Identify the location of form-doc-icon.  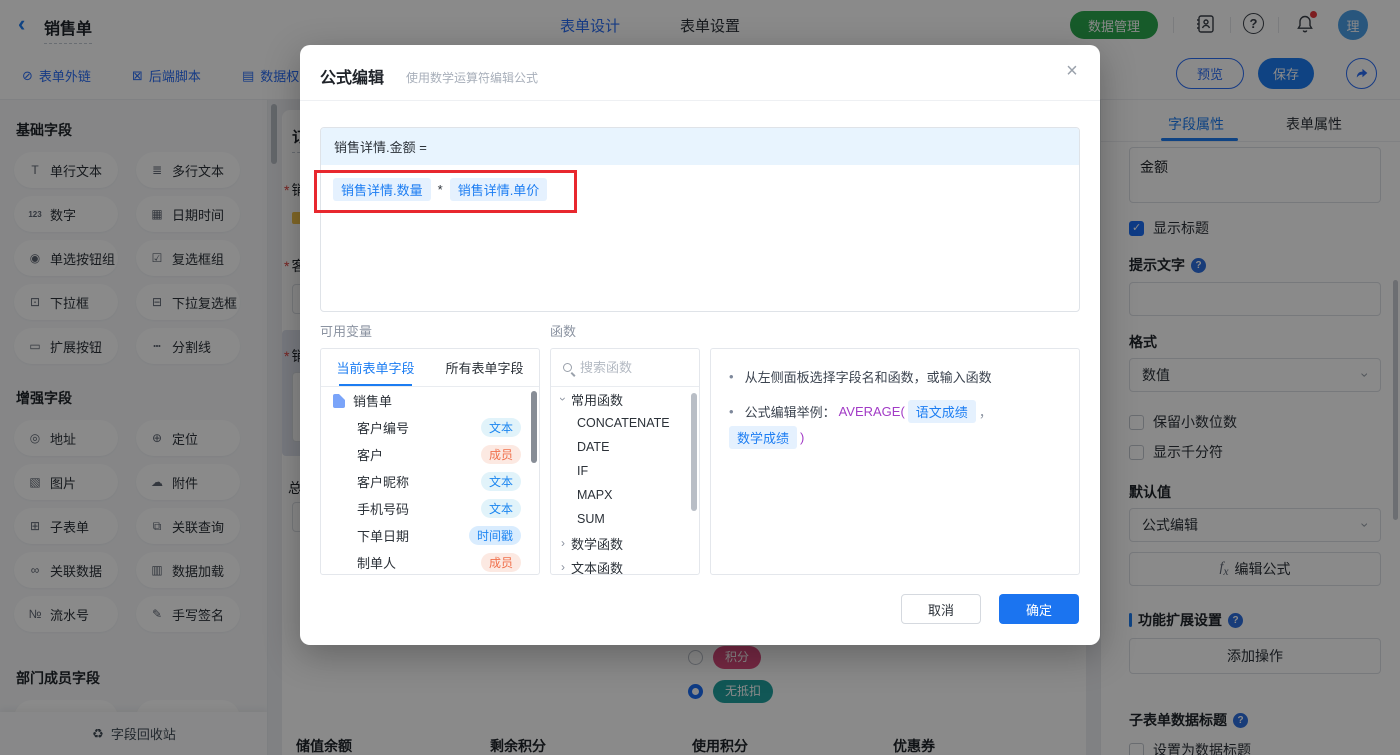
(339, 400).